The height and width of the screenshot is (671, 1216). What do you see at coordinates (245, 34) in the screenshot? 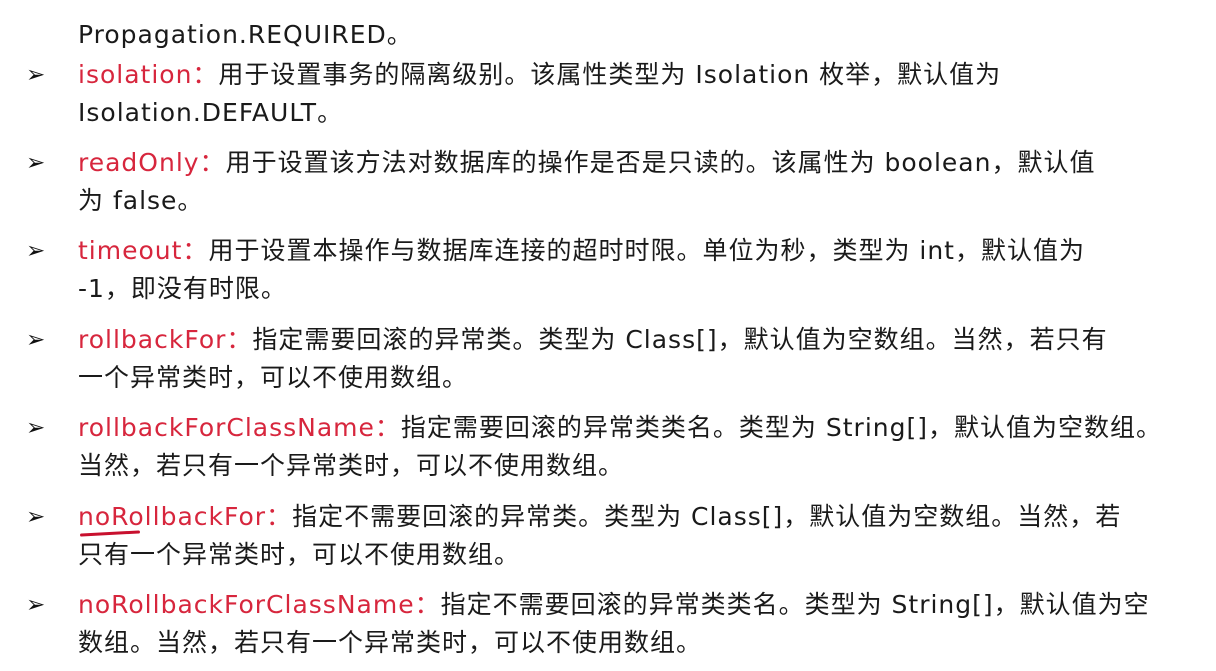
I see `intro-text: Propagation.REQUIRED。` at bounding box center [245, 34].